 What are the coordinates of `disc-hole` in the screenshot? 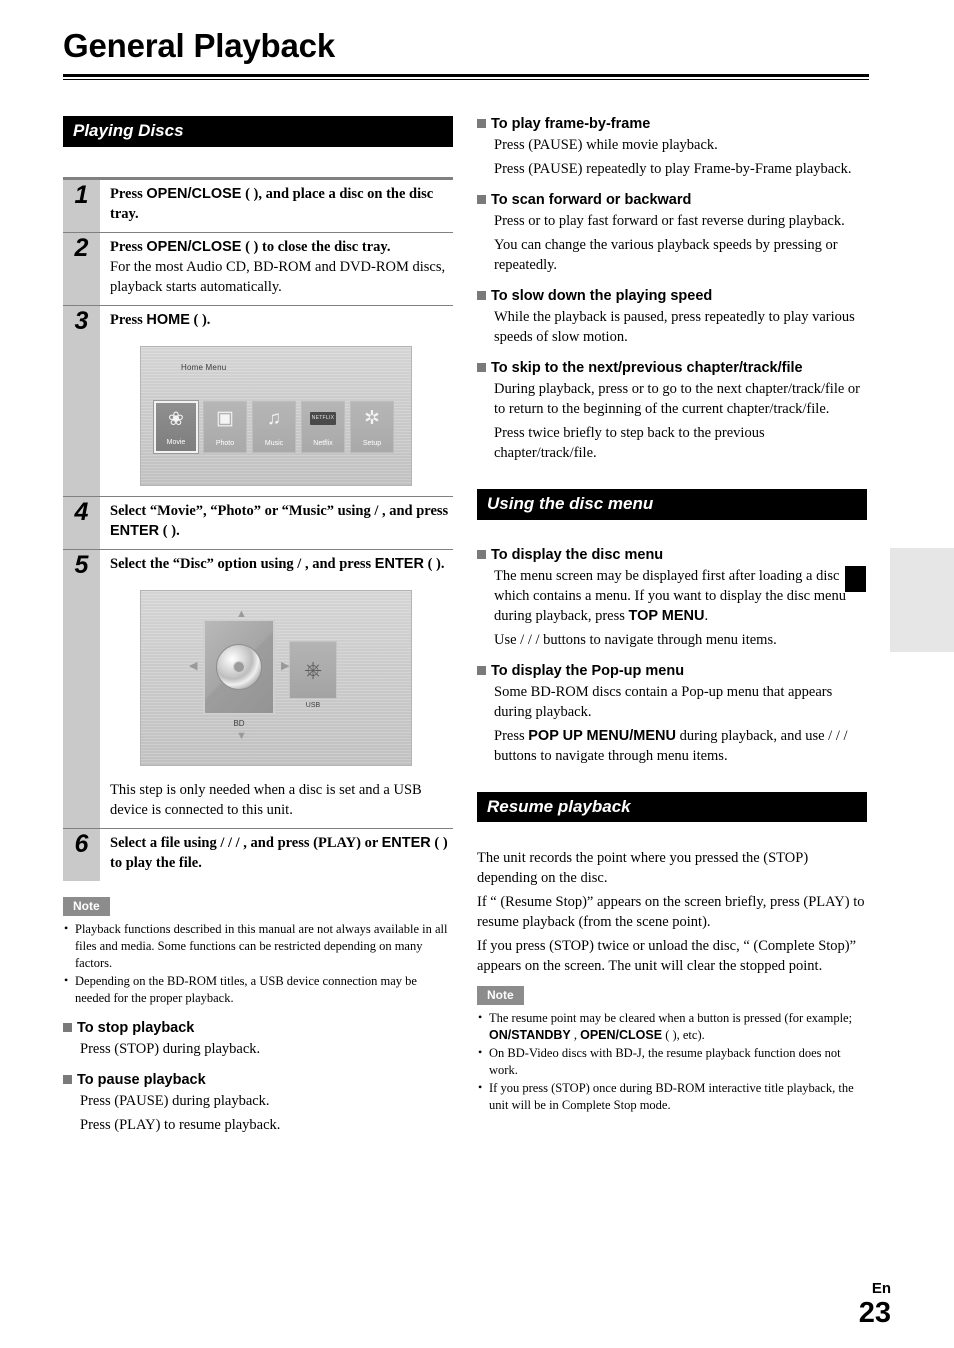 It's located at (239, 666).